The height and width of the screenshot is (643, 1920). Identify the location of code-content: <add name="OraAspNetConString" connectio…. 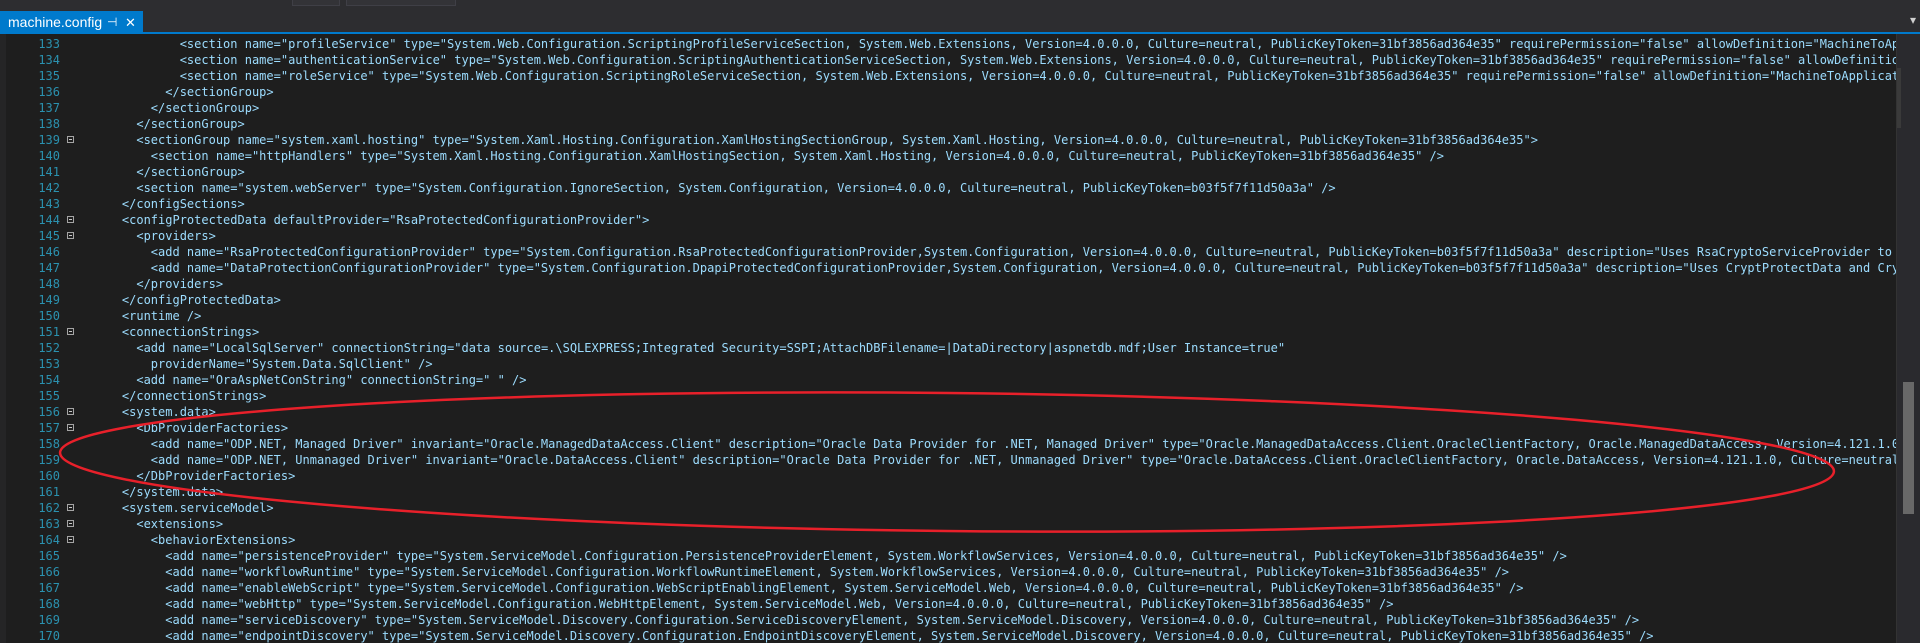
(331, 380).